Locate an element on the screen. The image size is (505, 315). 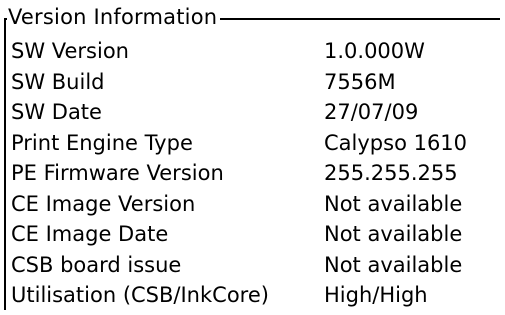
info-label: SW Build is located at coordinates (58, 81).